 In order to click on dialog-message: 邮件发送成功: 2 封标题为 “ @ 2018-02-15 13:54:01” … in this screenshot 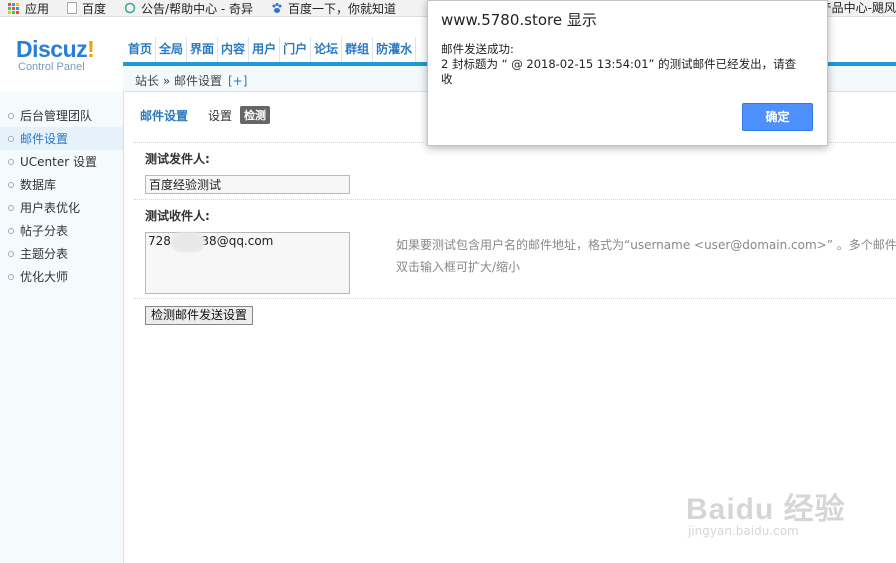, I will do `click(627, 64)`.